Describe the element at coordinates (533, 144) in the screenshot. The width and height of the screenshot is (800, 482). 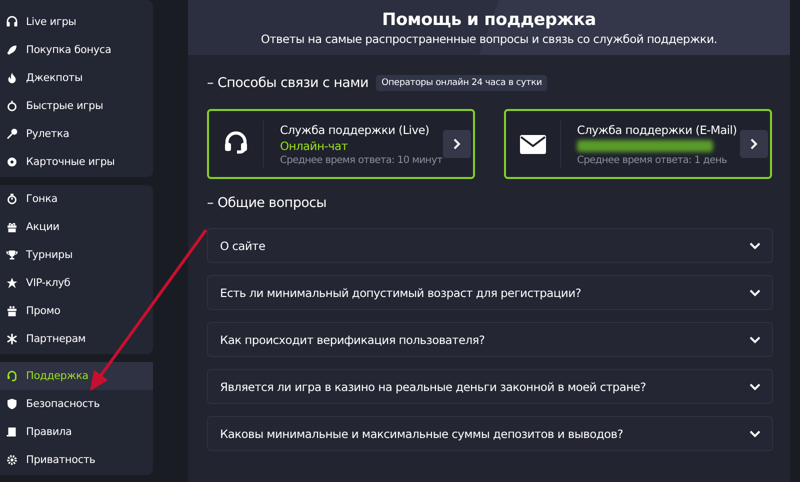
I see `envelope-icon` at that location.